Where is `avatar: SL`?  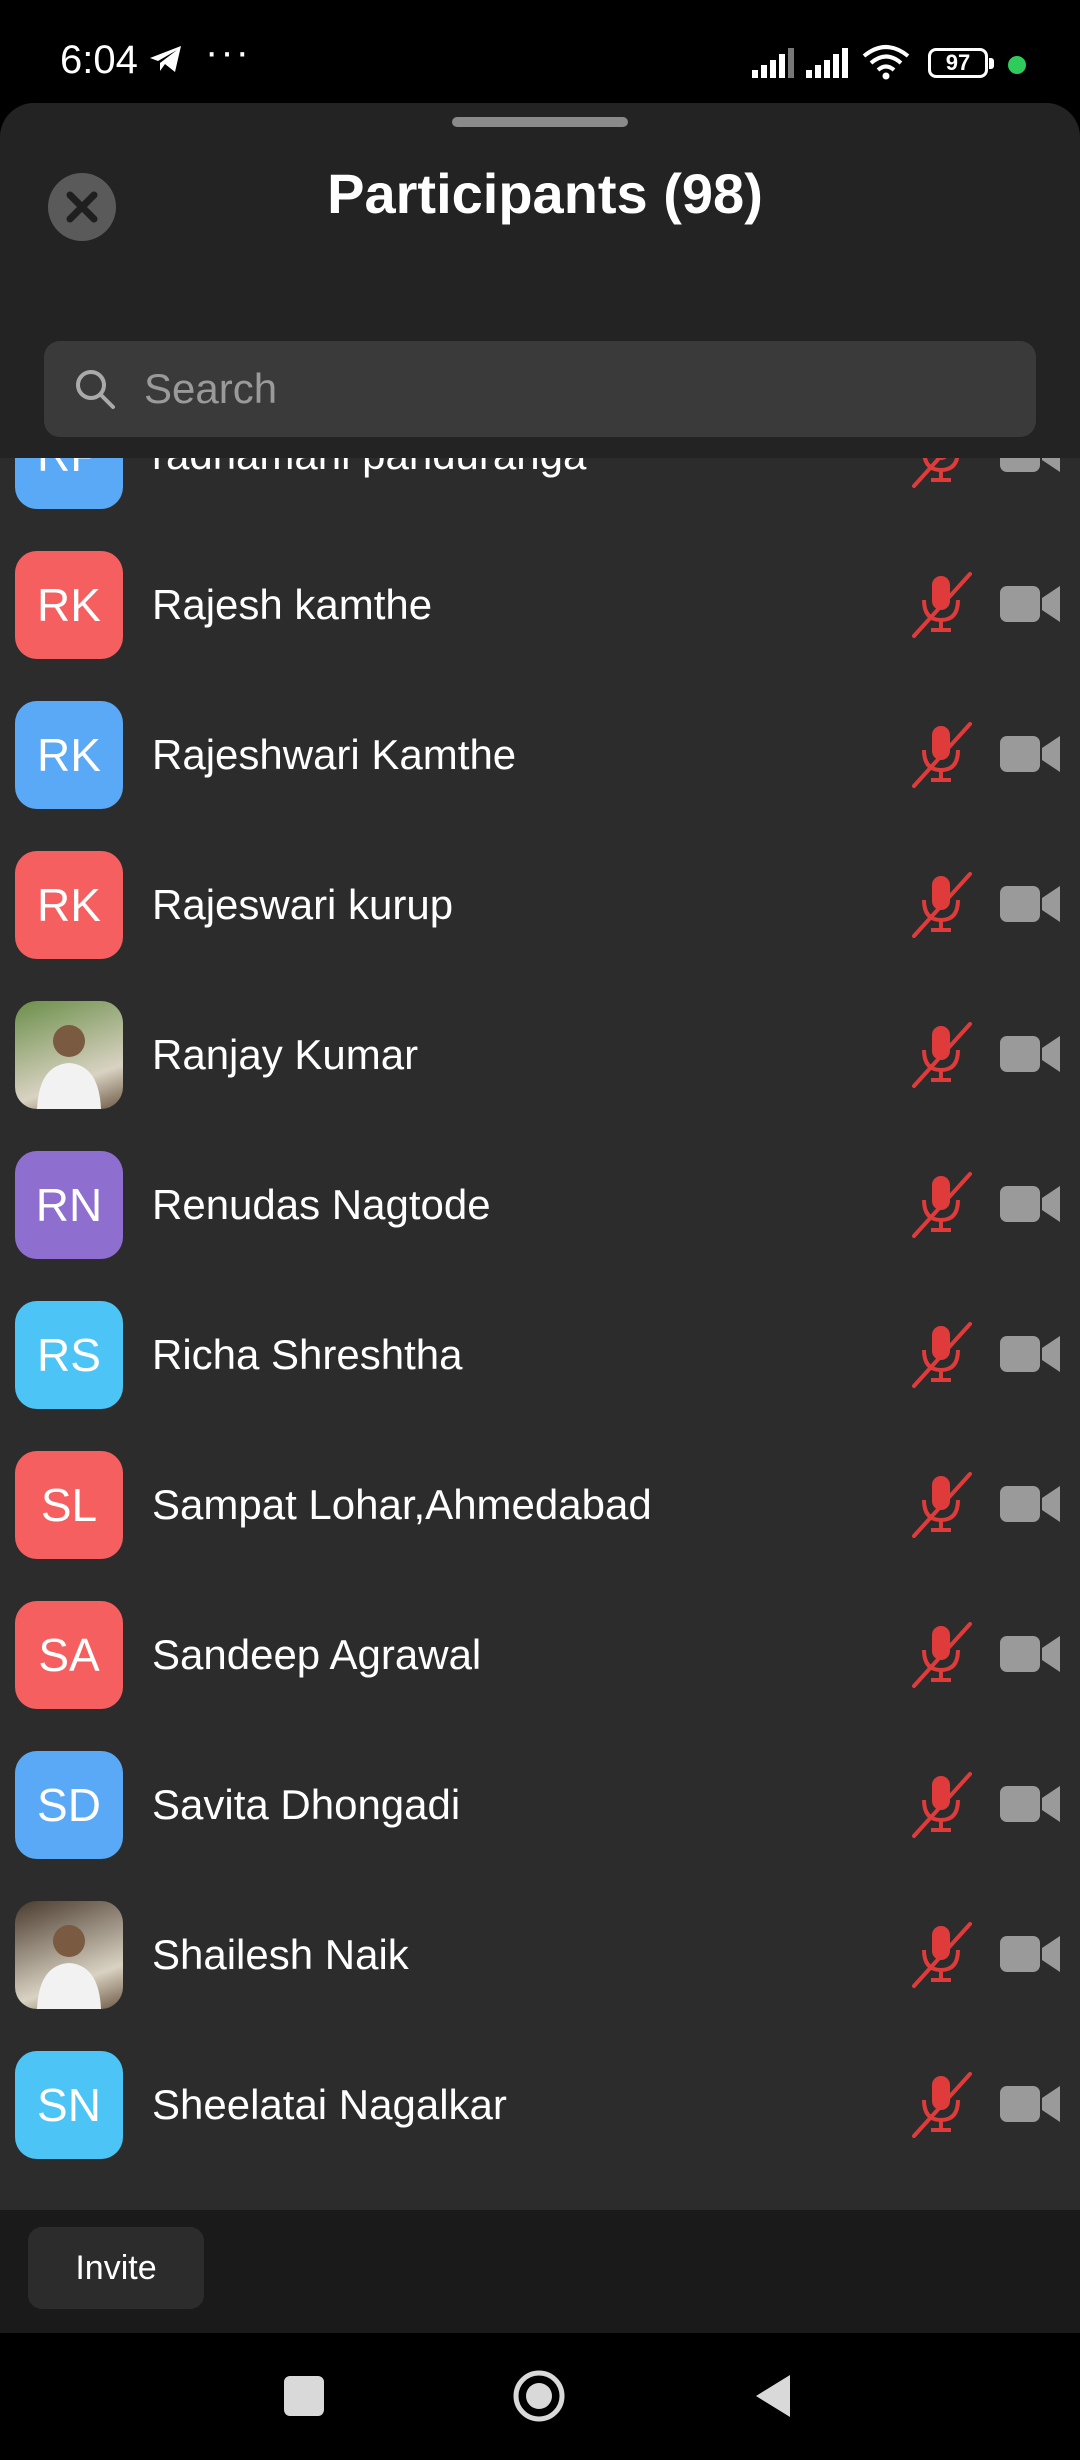 avatar: SL is located at coordinates (69, 1505).